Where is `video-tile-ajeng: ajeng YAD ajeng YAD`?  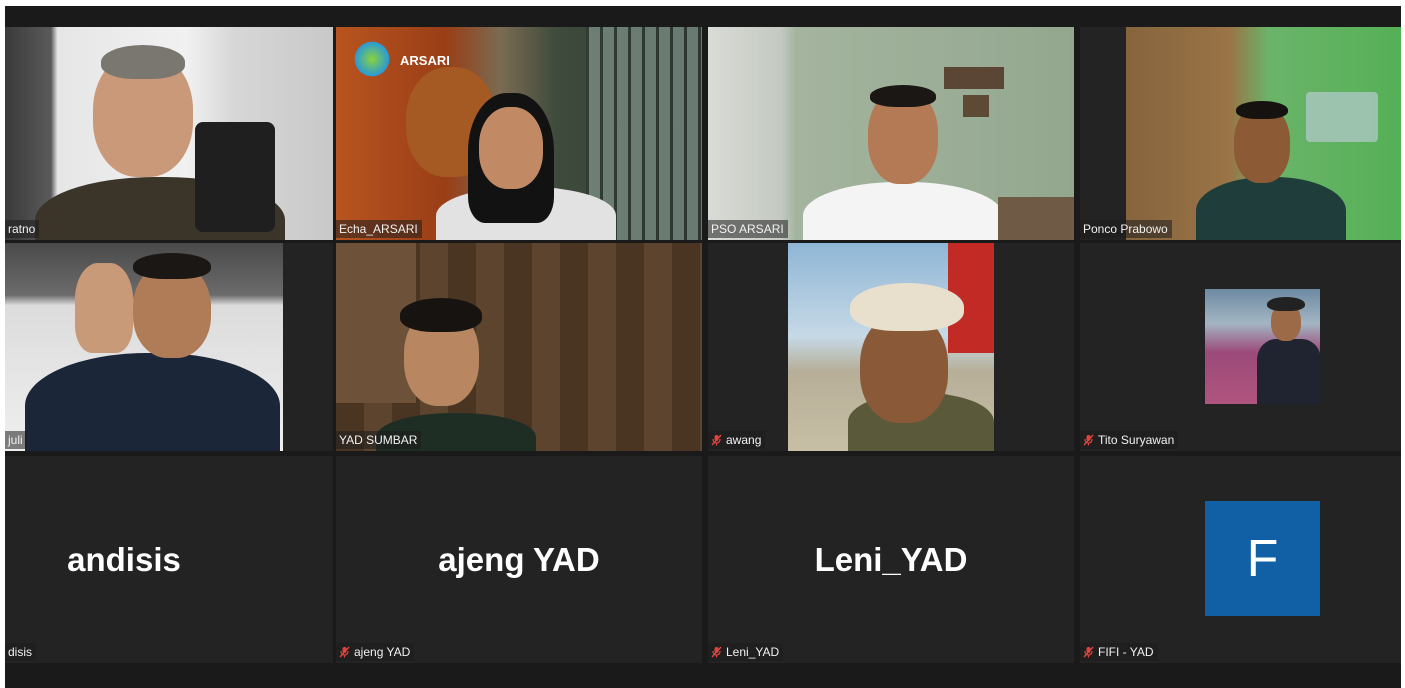
video-tile-ajeng: ajeng YAD ajeng YAD is located at coordinates (519, 559).